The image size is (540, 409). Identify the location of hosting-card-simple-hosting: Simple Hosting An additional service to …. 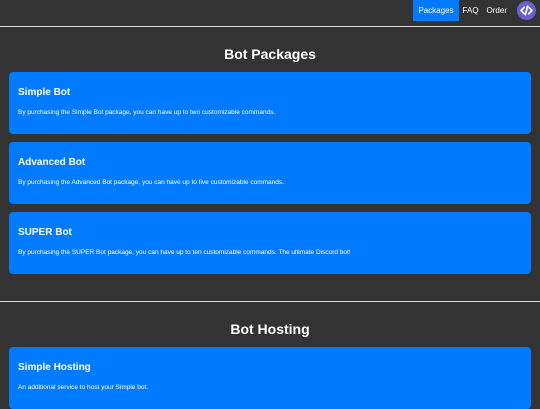
(270, 378).